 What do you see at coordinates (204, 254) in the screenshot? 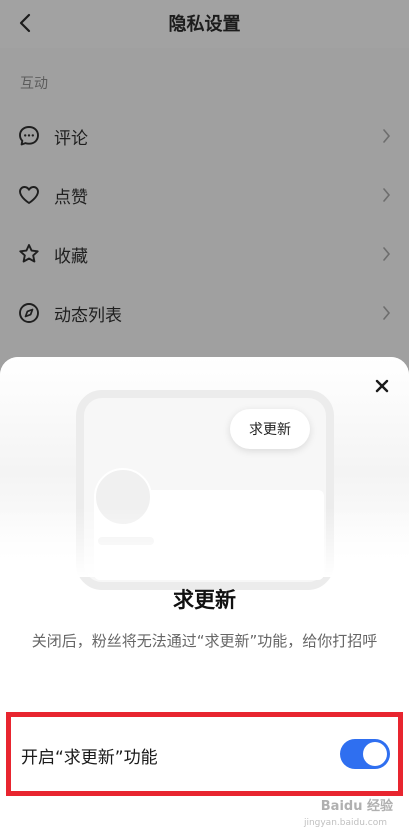
I see `settings-row-favorites: 收藏` at bounding box center [204, 254].